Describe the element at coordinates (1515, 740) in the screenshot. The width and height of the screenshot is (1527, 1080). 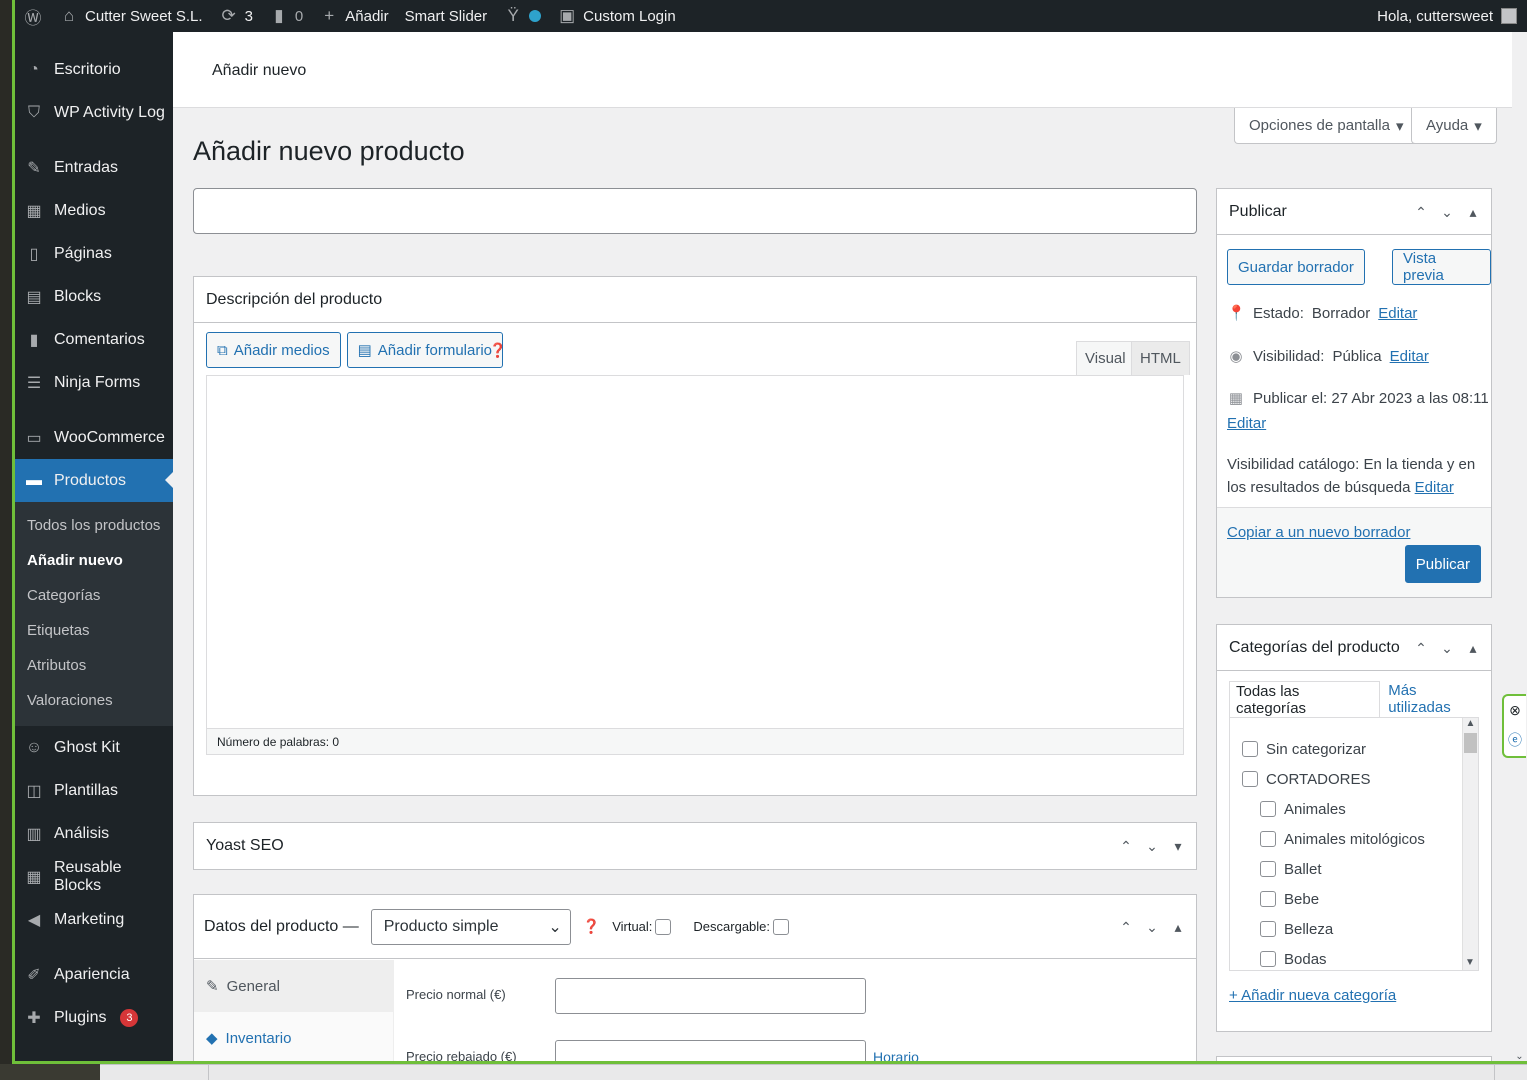
I see `accessibility-icon: ⓔ` at that location.